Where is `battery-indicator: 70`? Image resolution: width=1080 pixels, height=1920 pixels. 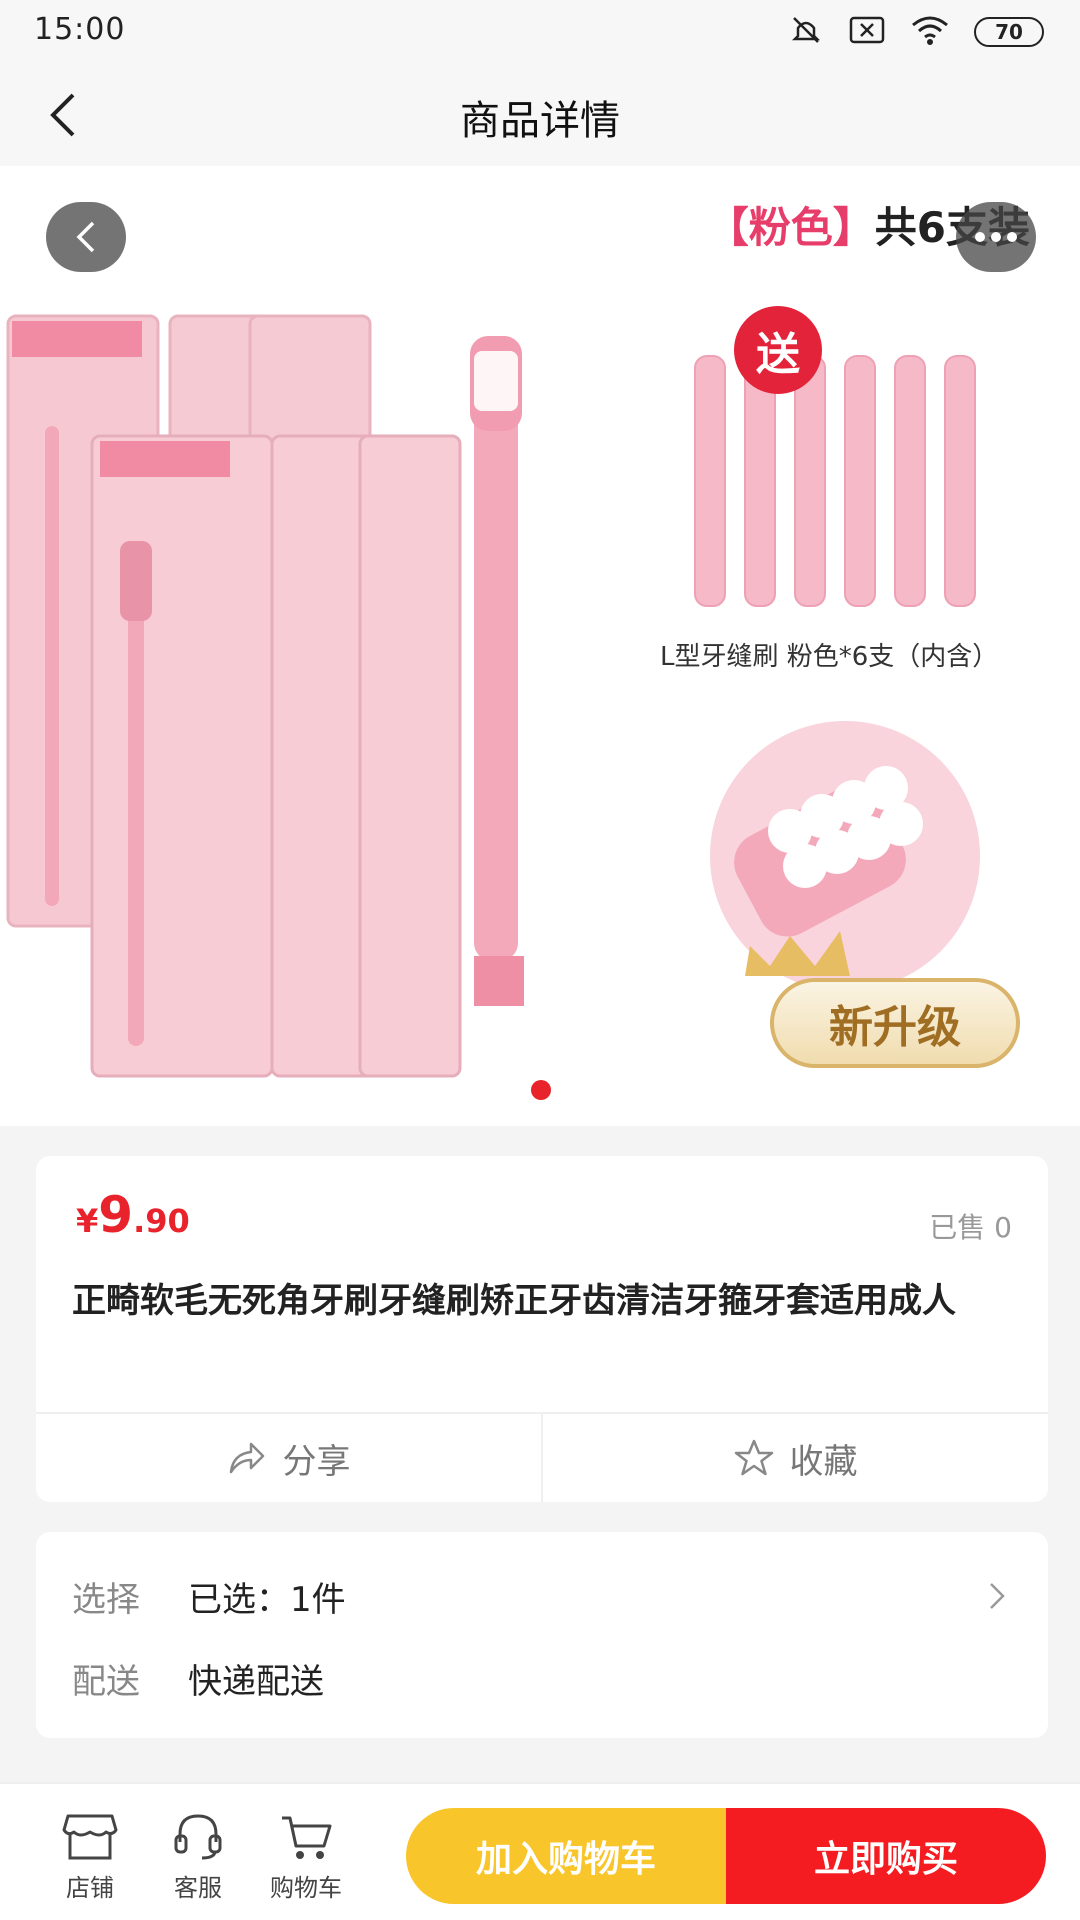 battery-indicator: 70 is located at coordinates (1009, 32).